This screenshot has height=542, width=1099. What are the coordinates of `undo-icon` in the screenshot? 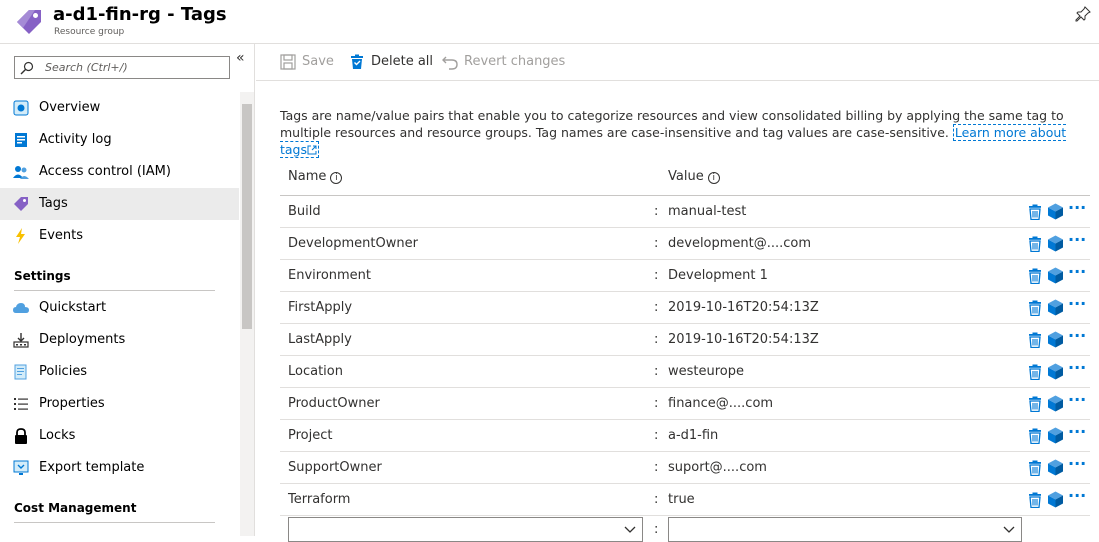 It's located at (450, 63).